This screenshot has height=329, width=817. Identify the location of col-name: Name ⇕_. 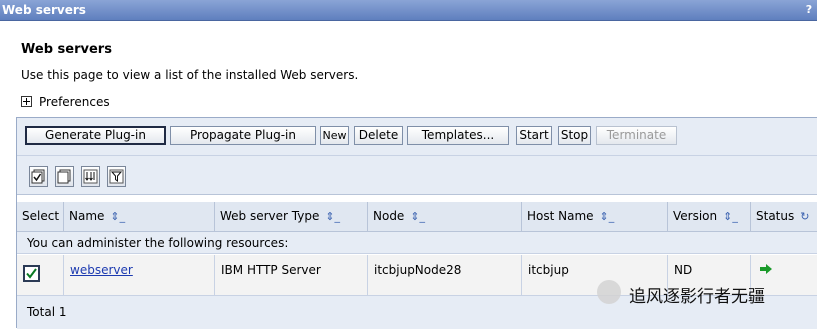
(139, 216).